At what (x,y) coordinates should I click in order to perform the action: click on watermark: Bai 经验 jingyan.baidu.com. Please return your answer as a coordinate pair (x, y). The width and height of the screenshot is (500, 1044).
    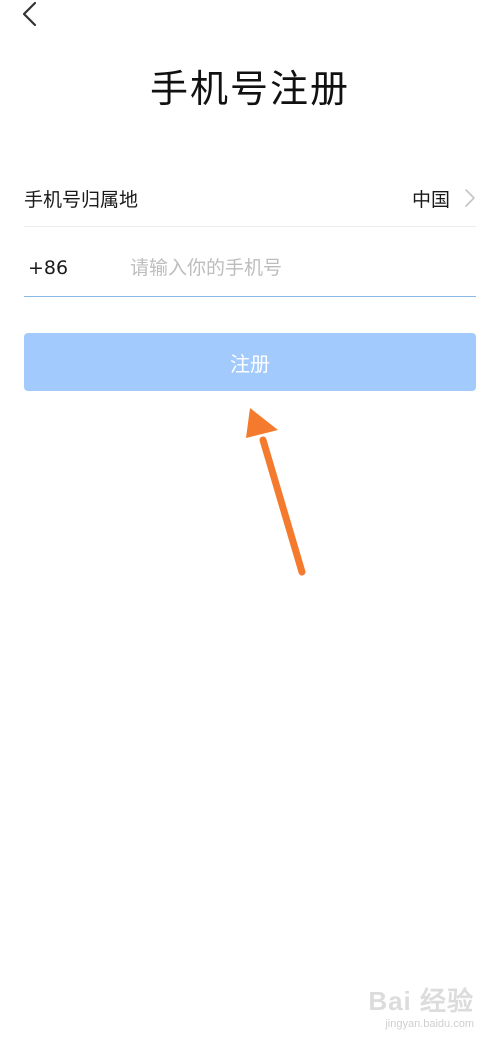
    Looking at the image, I should click on (421, 1005).